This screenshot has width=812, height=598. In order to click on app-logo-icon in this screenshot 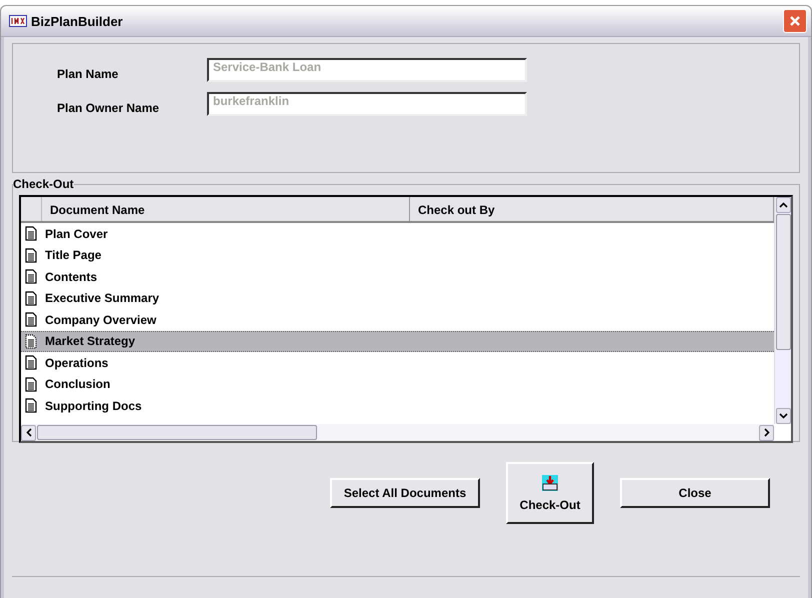, I will do `click(18, 21)`.